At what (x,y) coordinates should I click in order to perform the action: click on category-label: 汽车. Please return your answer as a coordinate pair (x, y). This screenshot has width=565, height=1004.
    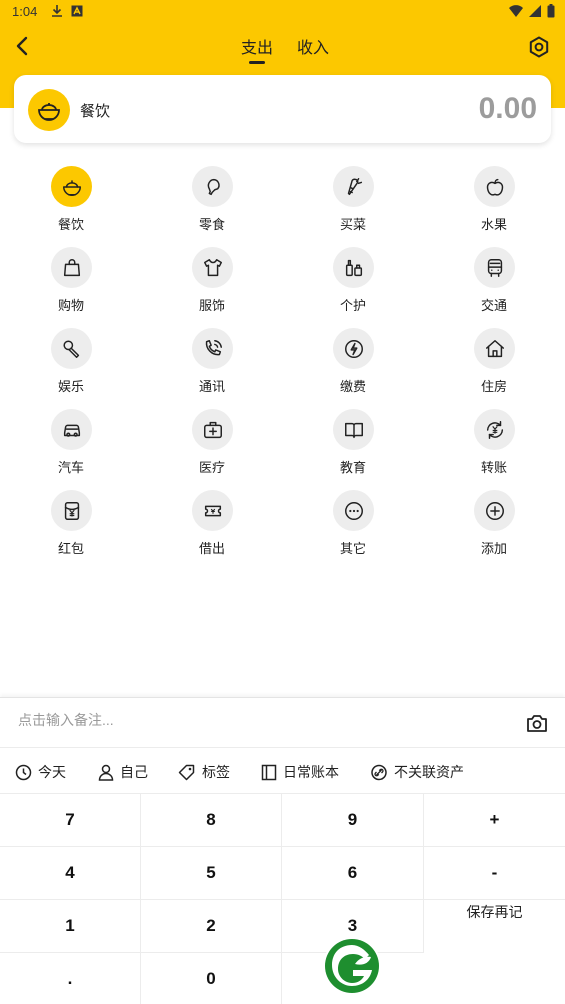
    Looking at the image, I should click on (70, 467).